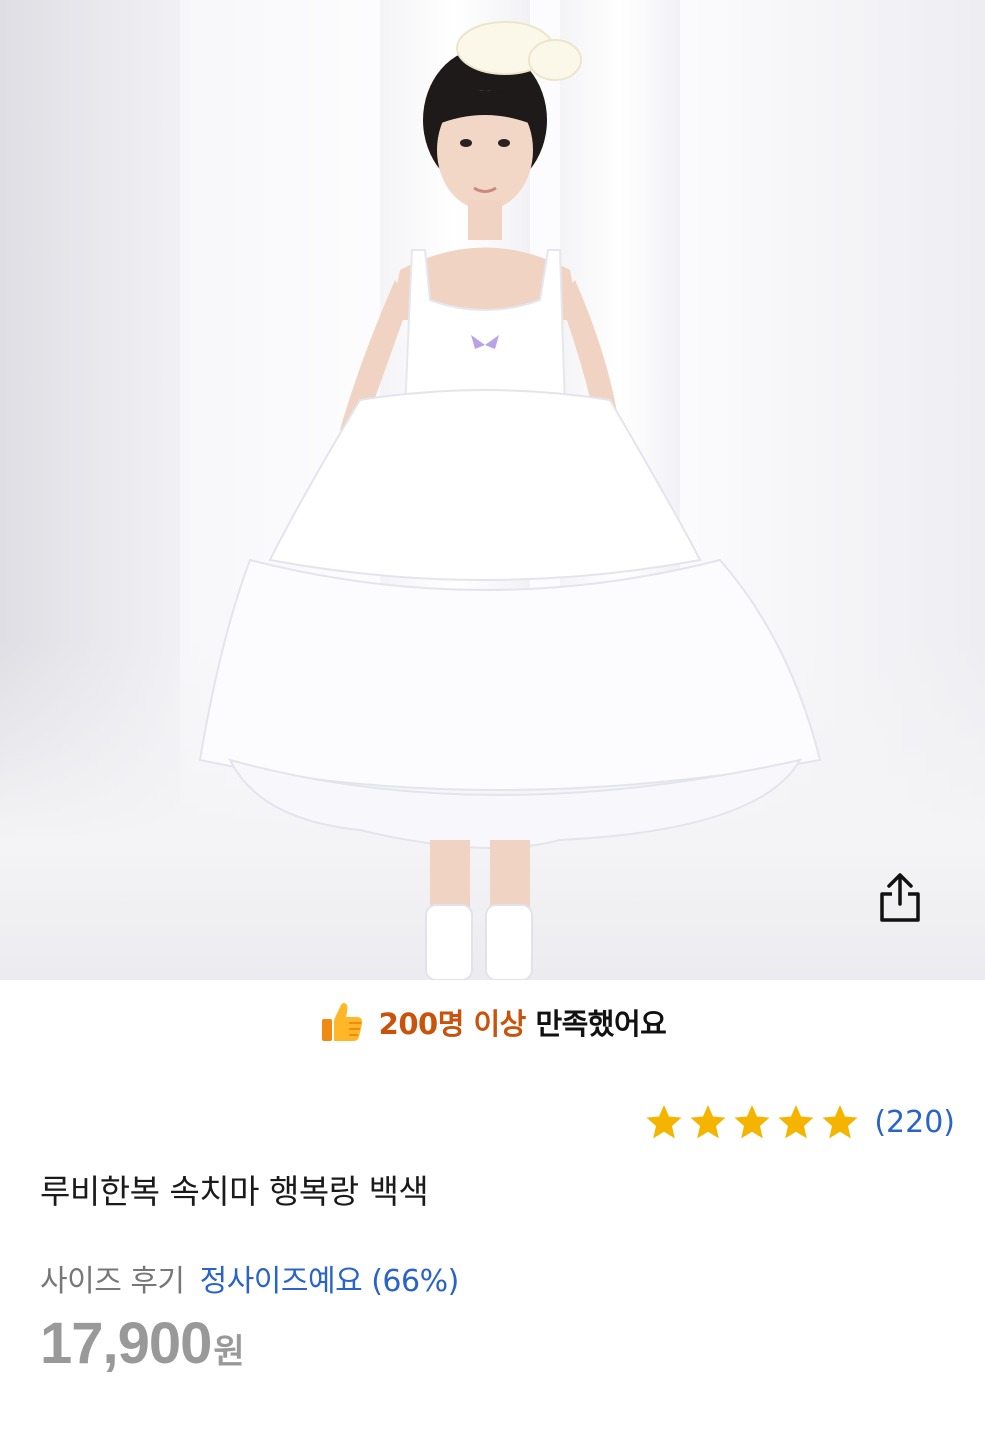 The image size is (985, 1440). What do you see at coordinates (452, 1024) in the screenshot?
I see `satisfaction-count: 200명 이상` at bounding box center [452, 1024].